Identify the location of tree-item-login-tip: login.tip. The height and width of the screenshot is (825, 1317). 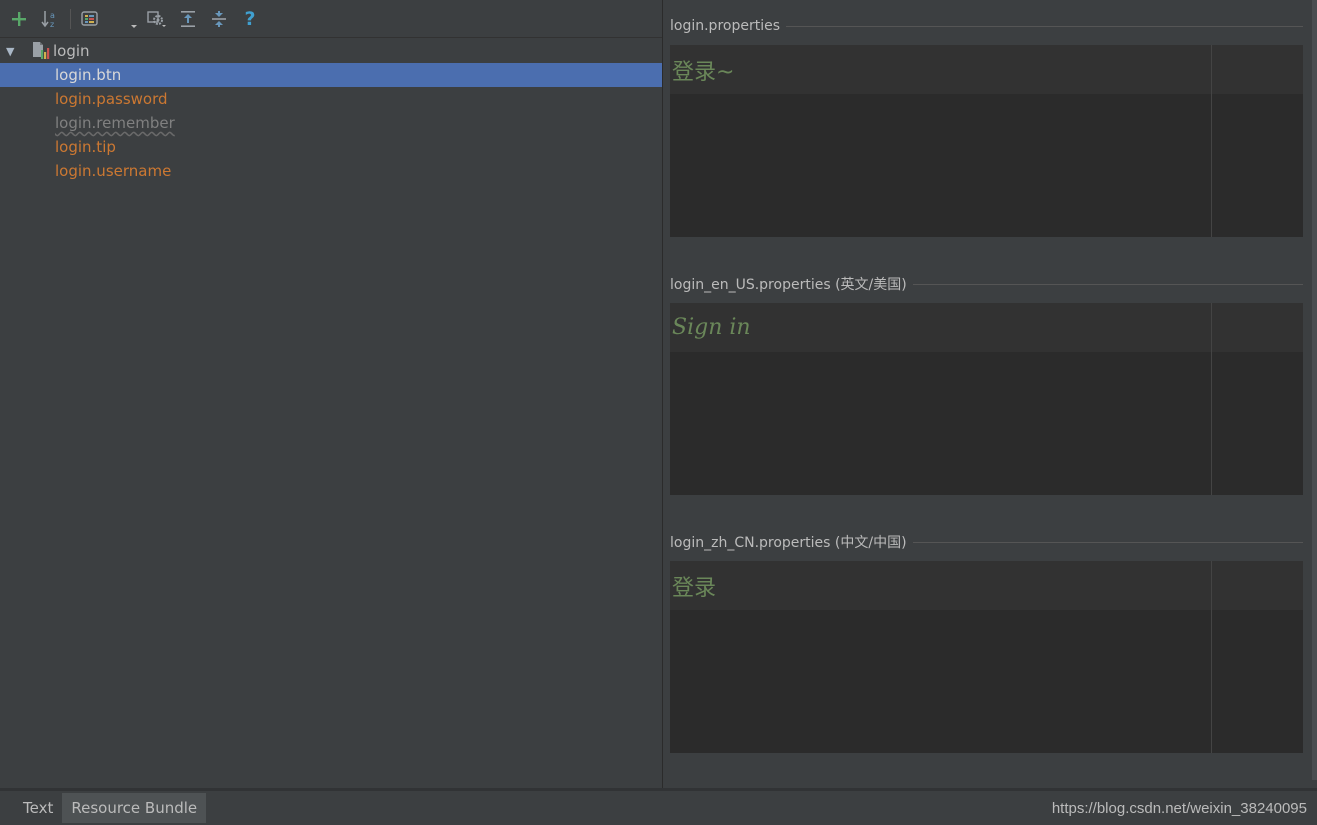
(331, 147).